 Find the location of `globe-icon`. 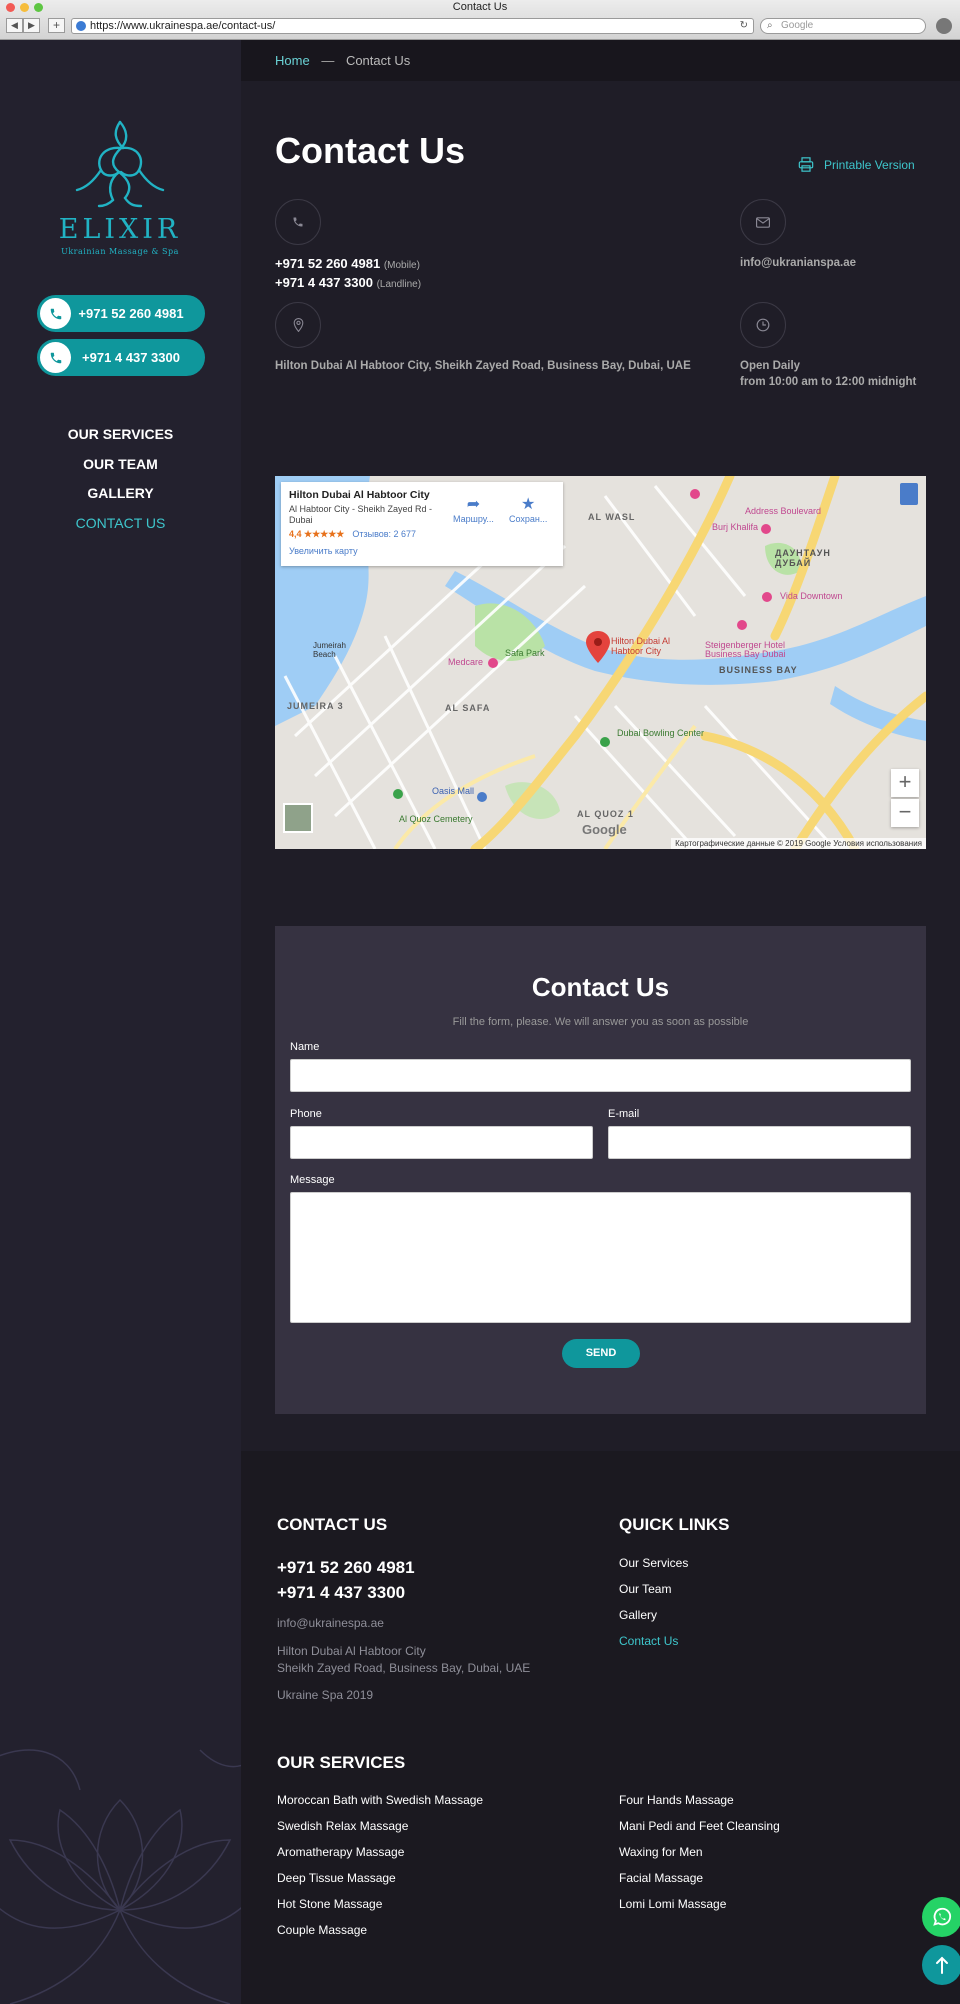

globe-icon is located at coordinates (81, 26).